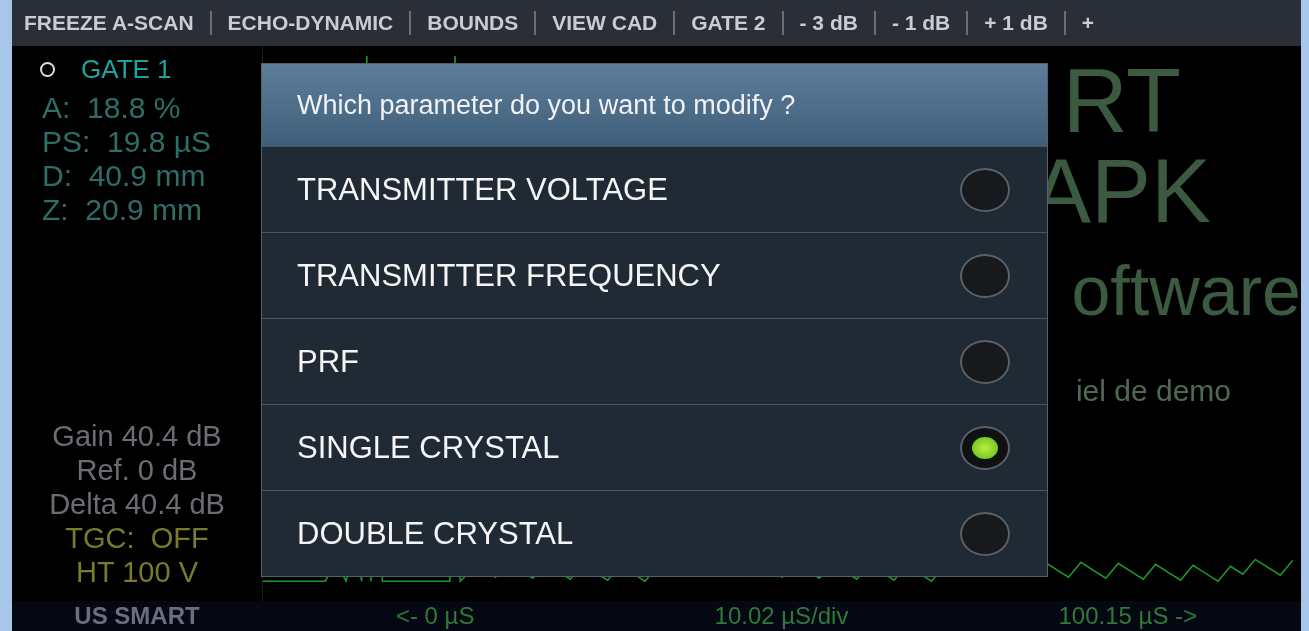  What do you see at coordinates (124, 176) in the screenshot?
I see `reading-text: D: 40.9 mm` at bounding box center [124, 176].